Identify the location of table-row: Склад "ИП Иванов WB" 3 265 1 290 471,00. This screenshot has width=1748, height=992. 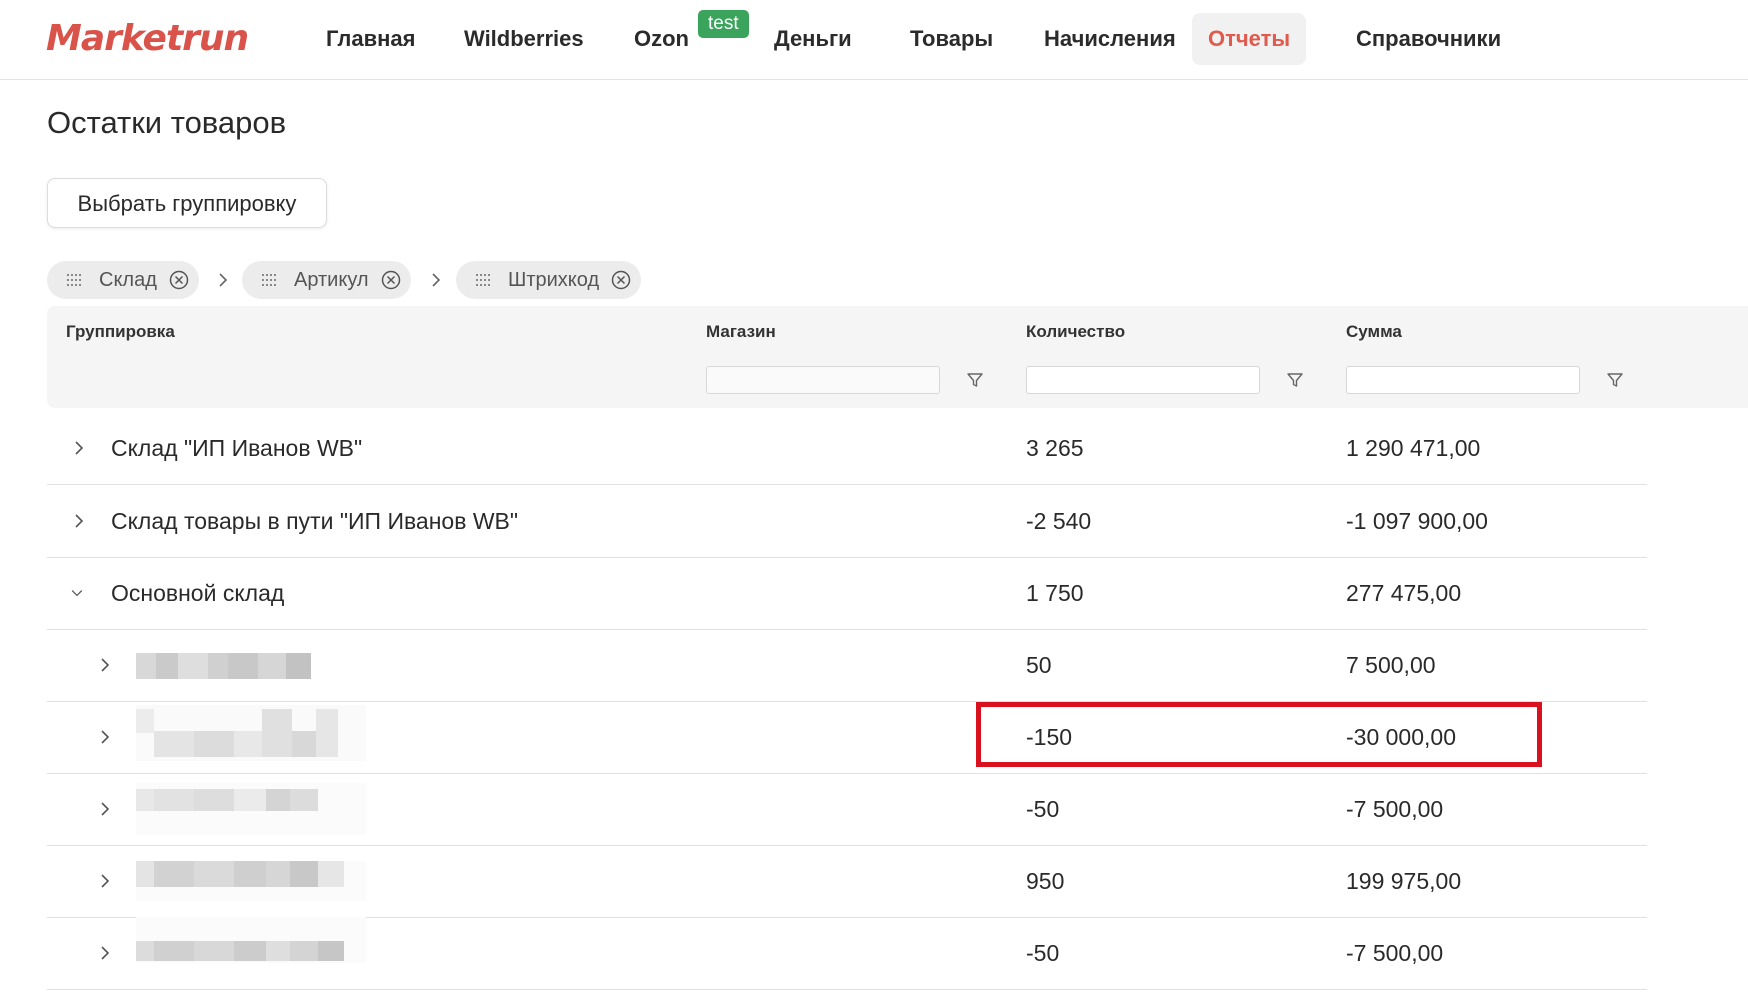
(847, 448).